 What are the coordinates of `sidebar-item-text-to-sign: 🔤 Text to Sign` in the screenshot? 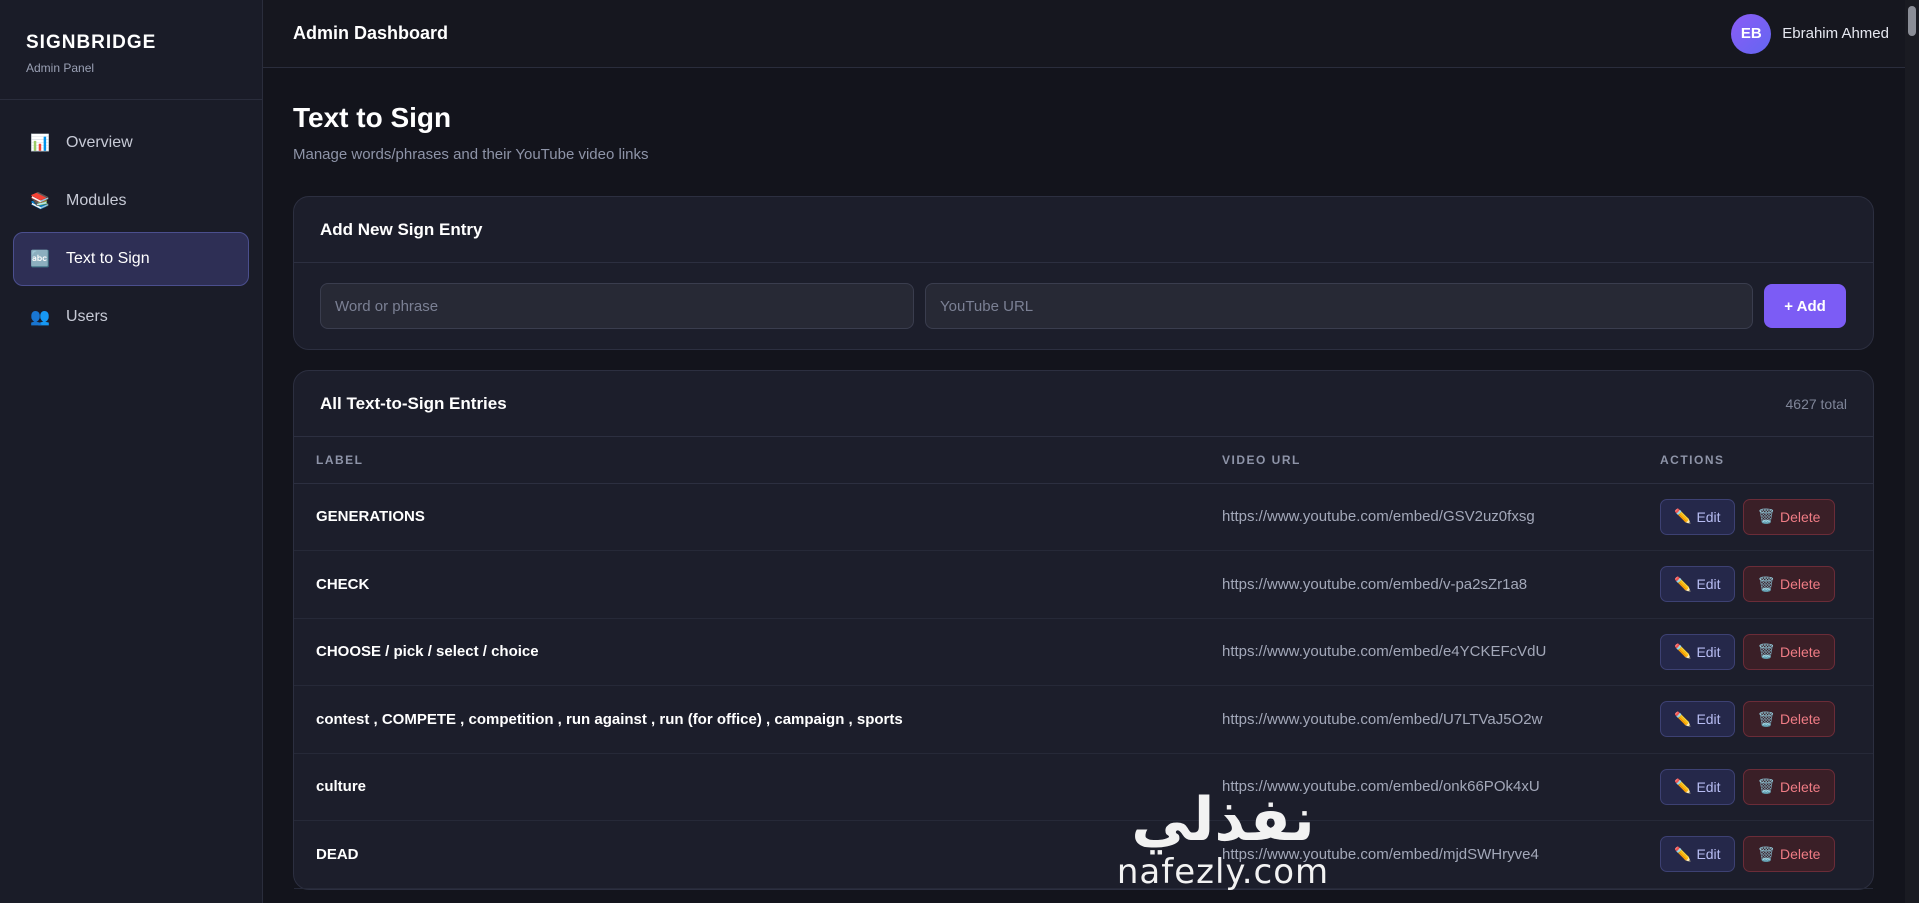 It's located at (131, 259).